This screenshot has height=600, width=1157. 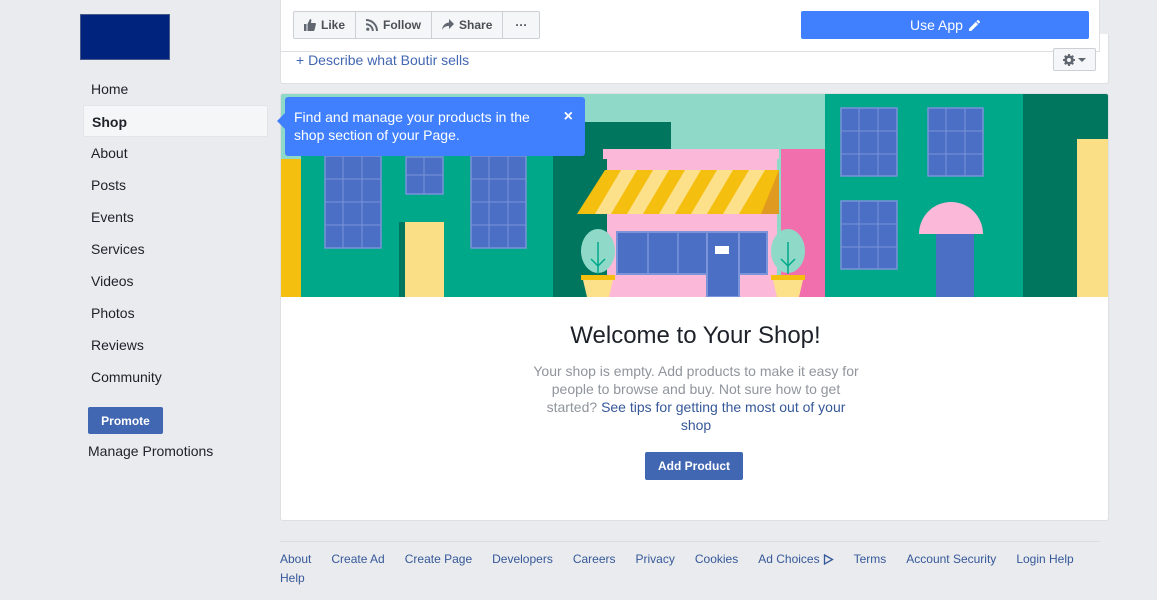 What do you see at coordinates (175, 281) in the screenshot?
I see `nav-item-videos: Videos` at bounding box center [175, 281].